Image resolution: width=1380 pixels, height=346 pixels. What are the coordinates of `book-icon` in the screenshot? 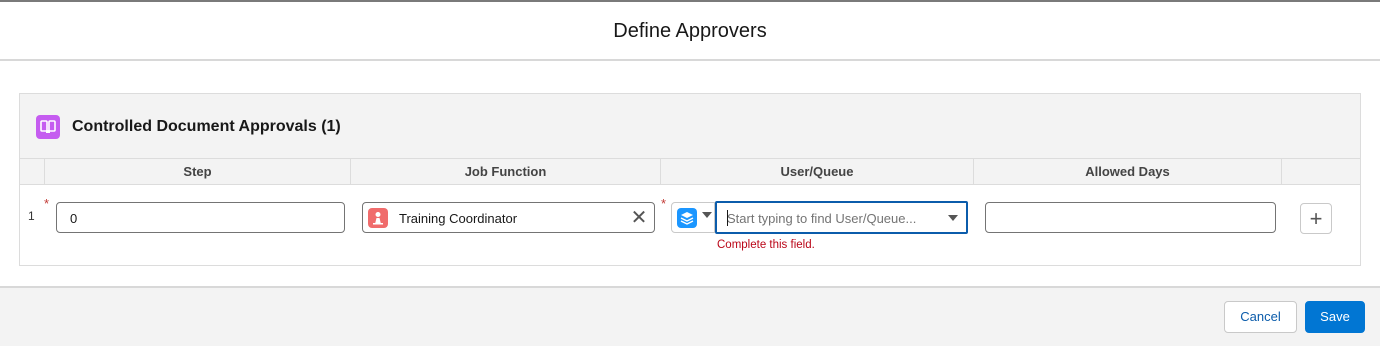 It's located at (48, 127).